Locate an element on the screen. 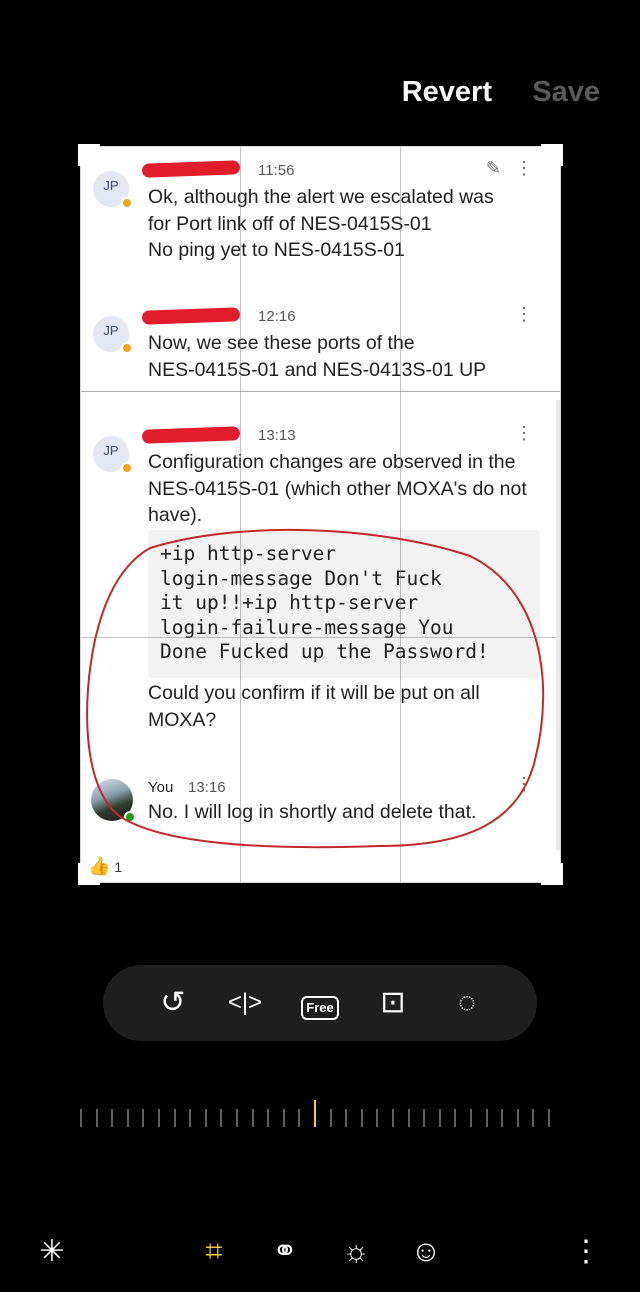 The height and width of the screenshot is (1292, 640). auto-enhance-icon: ✳ is located at coordinates (52, 1252).